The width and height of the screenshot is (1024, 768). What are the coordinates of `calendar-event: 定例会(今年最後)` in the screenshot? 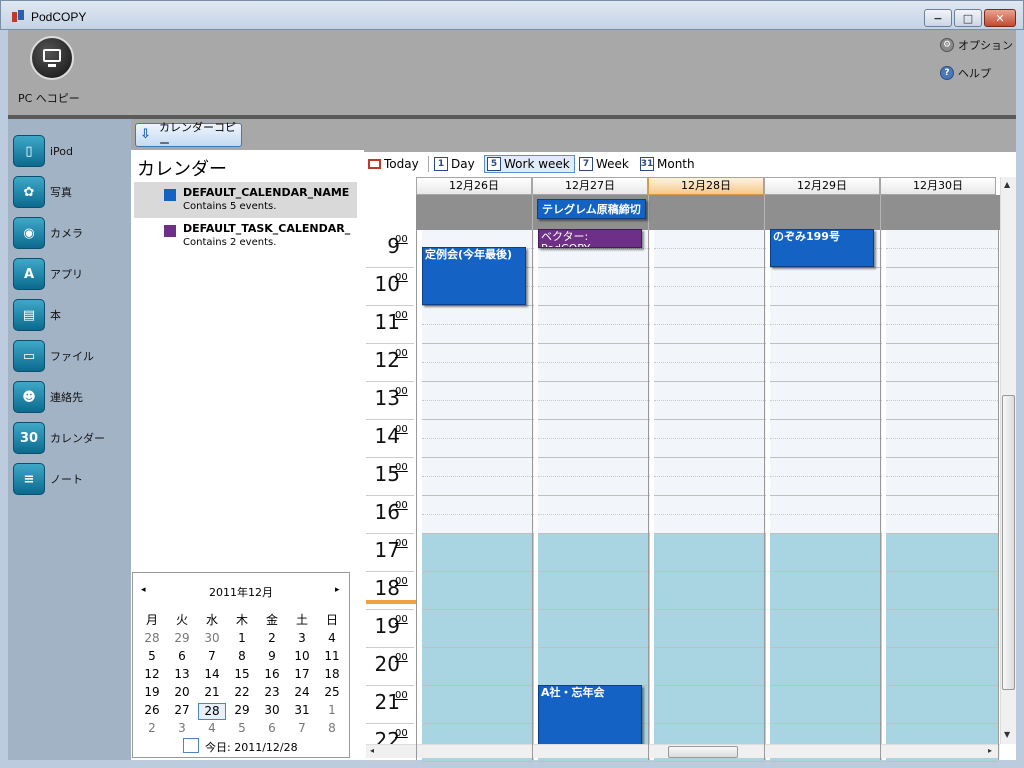 It's located at (474, 276).